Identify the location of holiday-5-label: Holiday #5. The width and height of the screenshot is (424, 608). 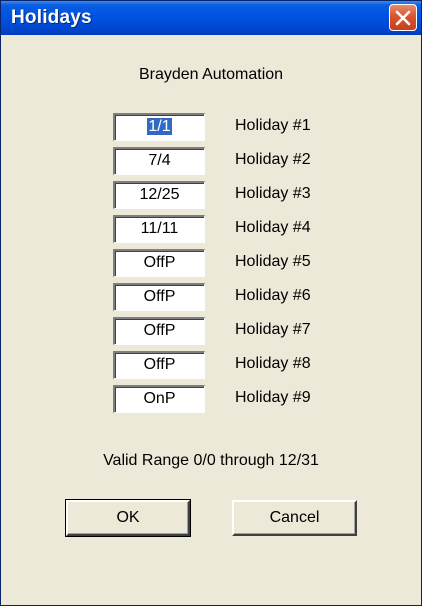
(273, 261).